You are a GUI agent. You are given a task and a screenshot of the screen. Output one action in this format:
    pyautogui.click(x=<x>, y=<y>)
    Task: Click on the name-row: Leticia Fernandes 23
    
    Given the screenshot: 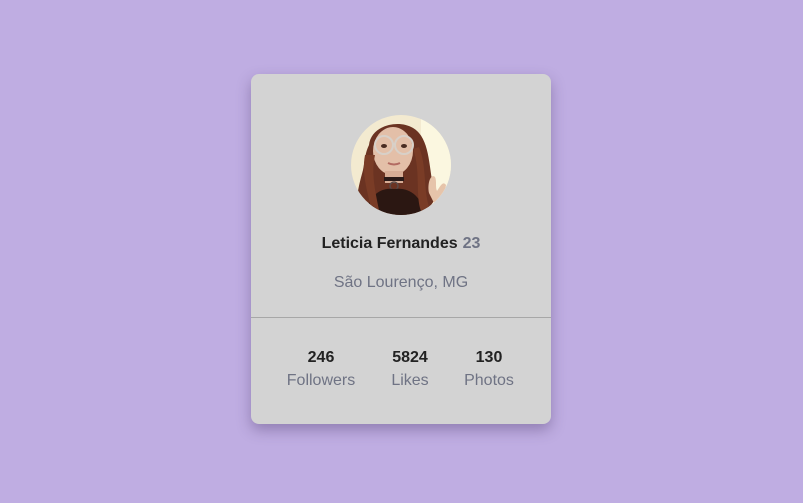 What is the action you would take?
    pyautogui.click(x=401, y=244)
    